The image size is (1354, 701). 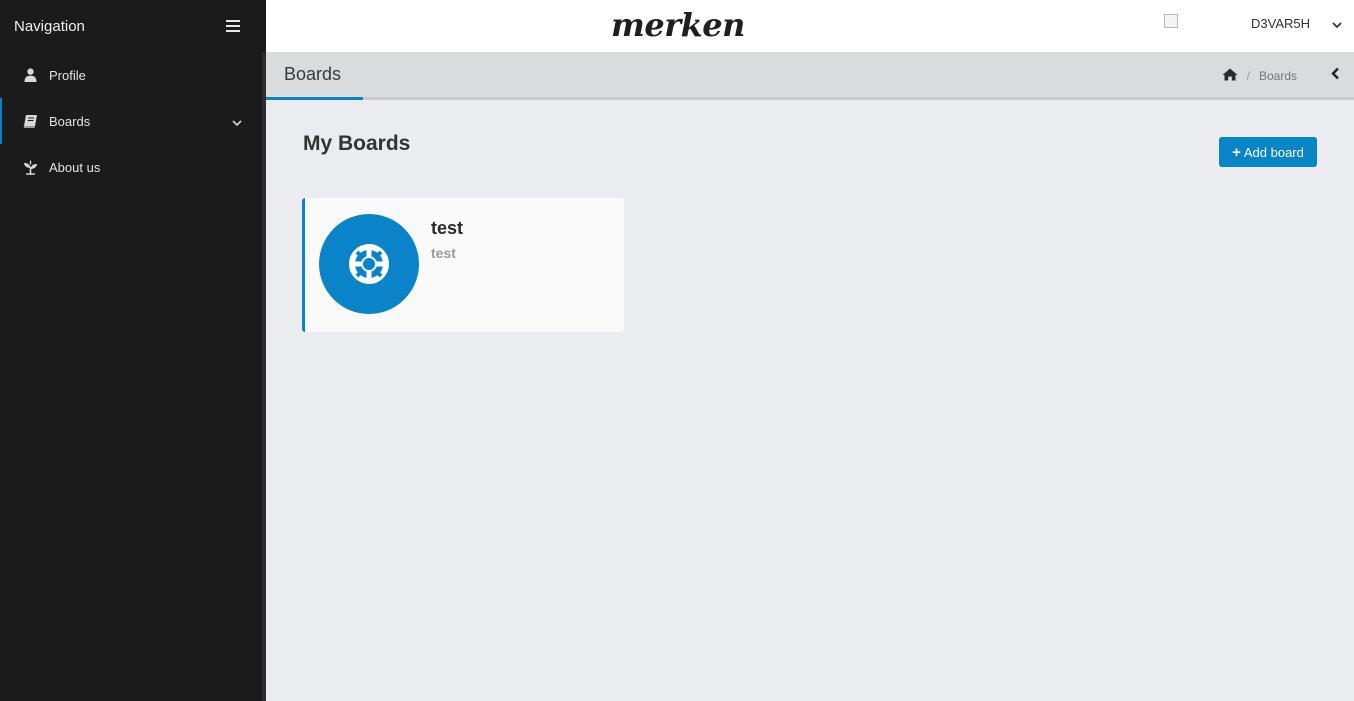 I want to click on sidebar-item-profile: Profile, so click(x=131, y=75).